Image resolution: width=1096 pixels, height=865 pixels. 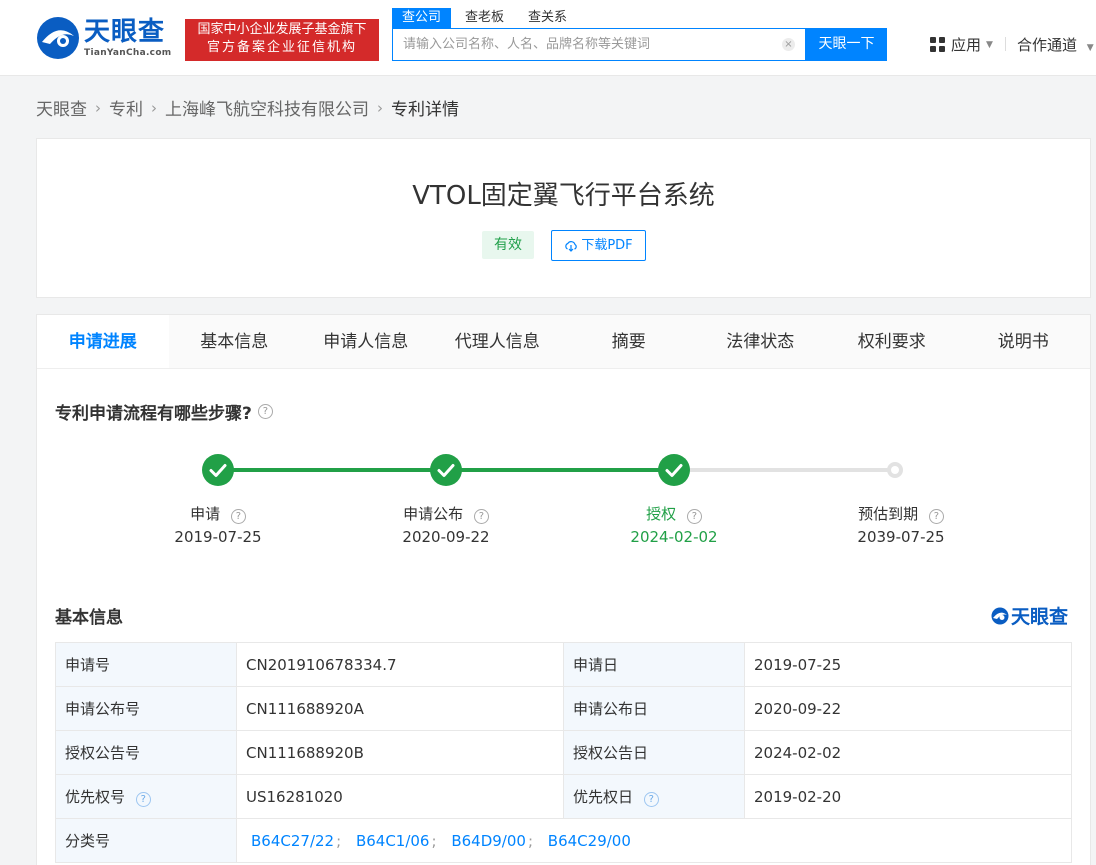 I want to click on step-label-expire: 预估到期 ?, so click(x=901, y=513).